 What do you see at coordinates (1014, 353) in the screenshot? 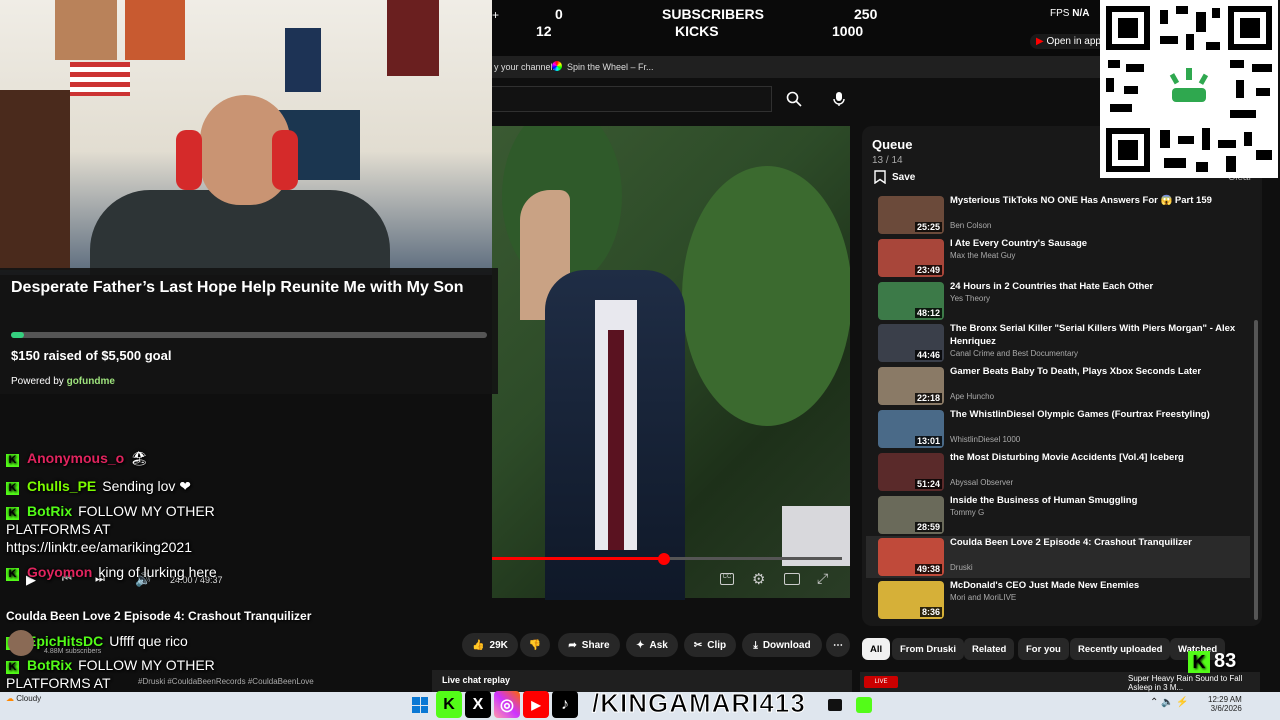
I see `queue-item-channel: Canal Crime and Best Documentary` at bounding box center [1014, 353].